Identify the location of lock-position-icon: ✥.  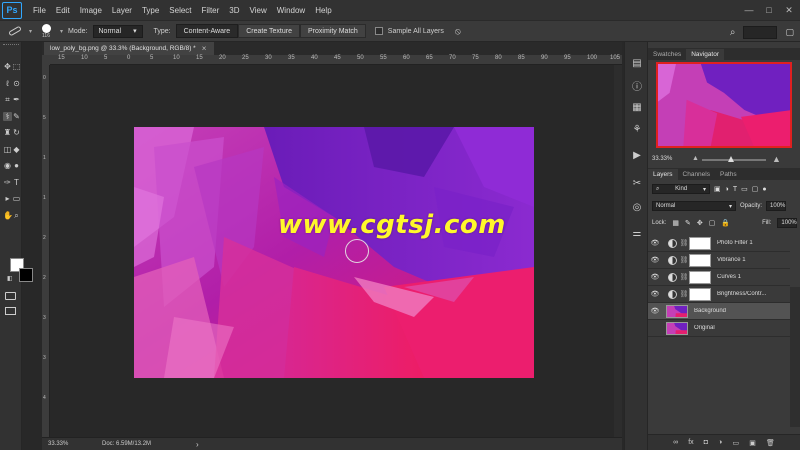
(700, 223).